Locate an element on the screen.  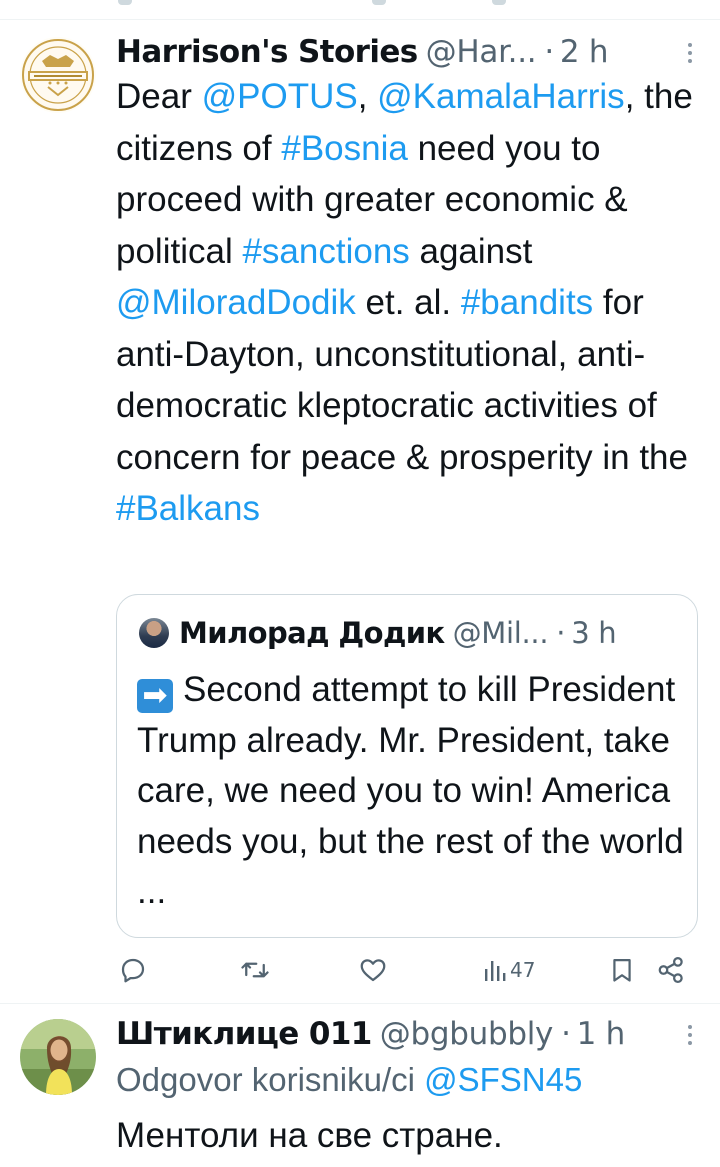
quote-header: Милорад Додик @Mil... · 3 h is located at coordinates (409, 633).